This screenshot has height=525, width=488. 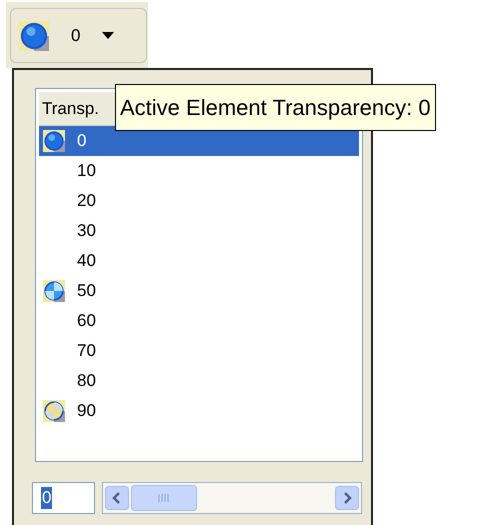 What do you see at coordinates (199, 231) in the screenshot?
I see `list-item: 30` at bounding box center [199, 231].